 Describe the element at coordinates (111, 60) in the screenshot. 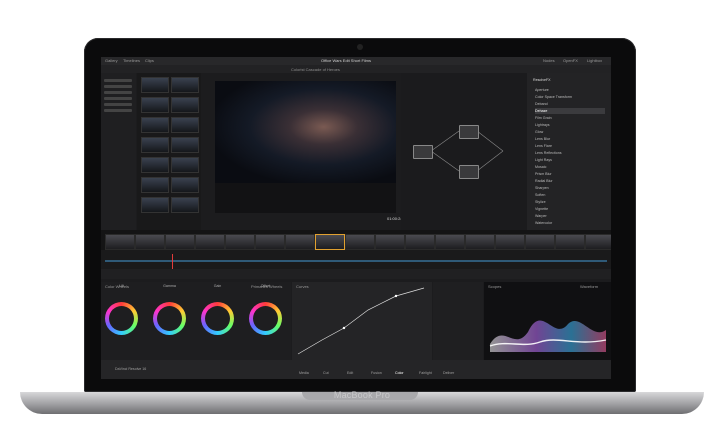

I see `menu-gallery: Gallery` at that location.